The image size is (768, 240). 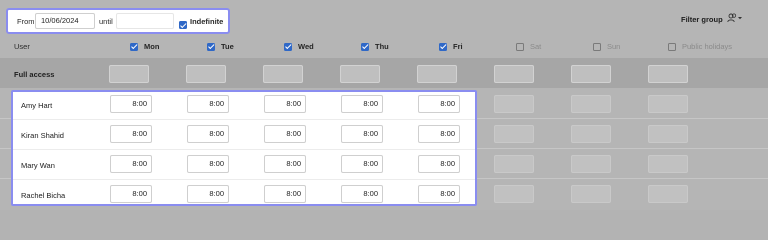 I want to click on day-header-fri: Fri, so click(x=451, y=46).